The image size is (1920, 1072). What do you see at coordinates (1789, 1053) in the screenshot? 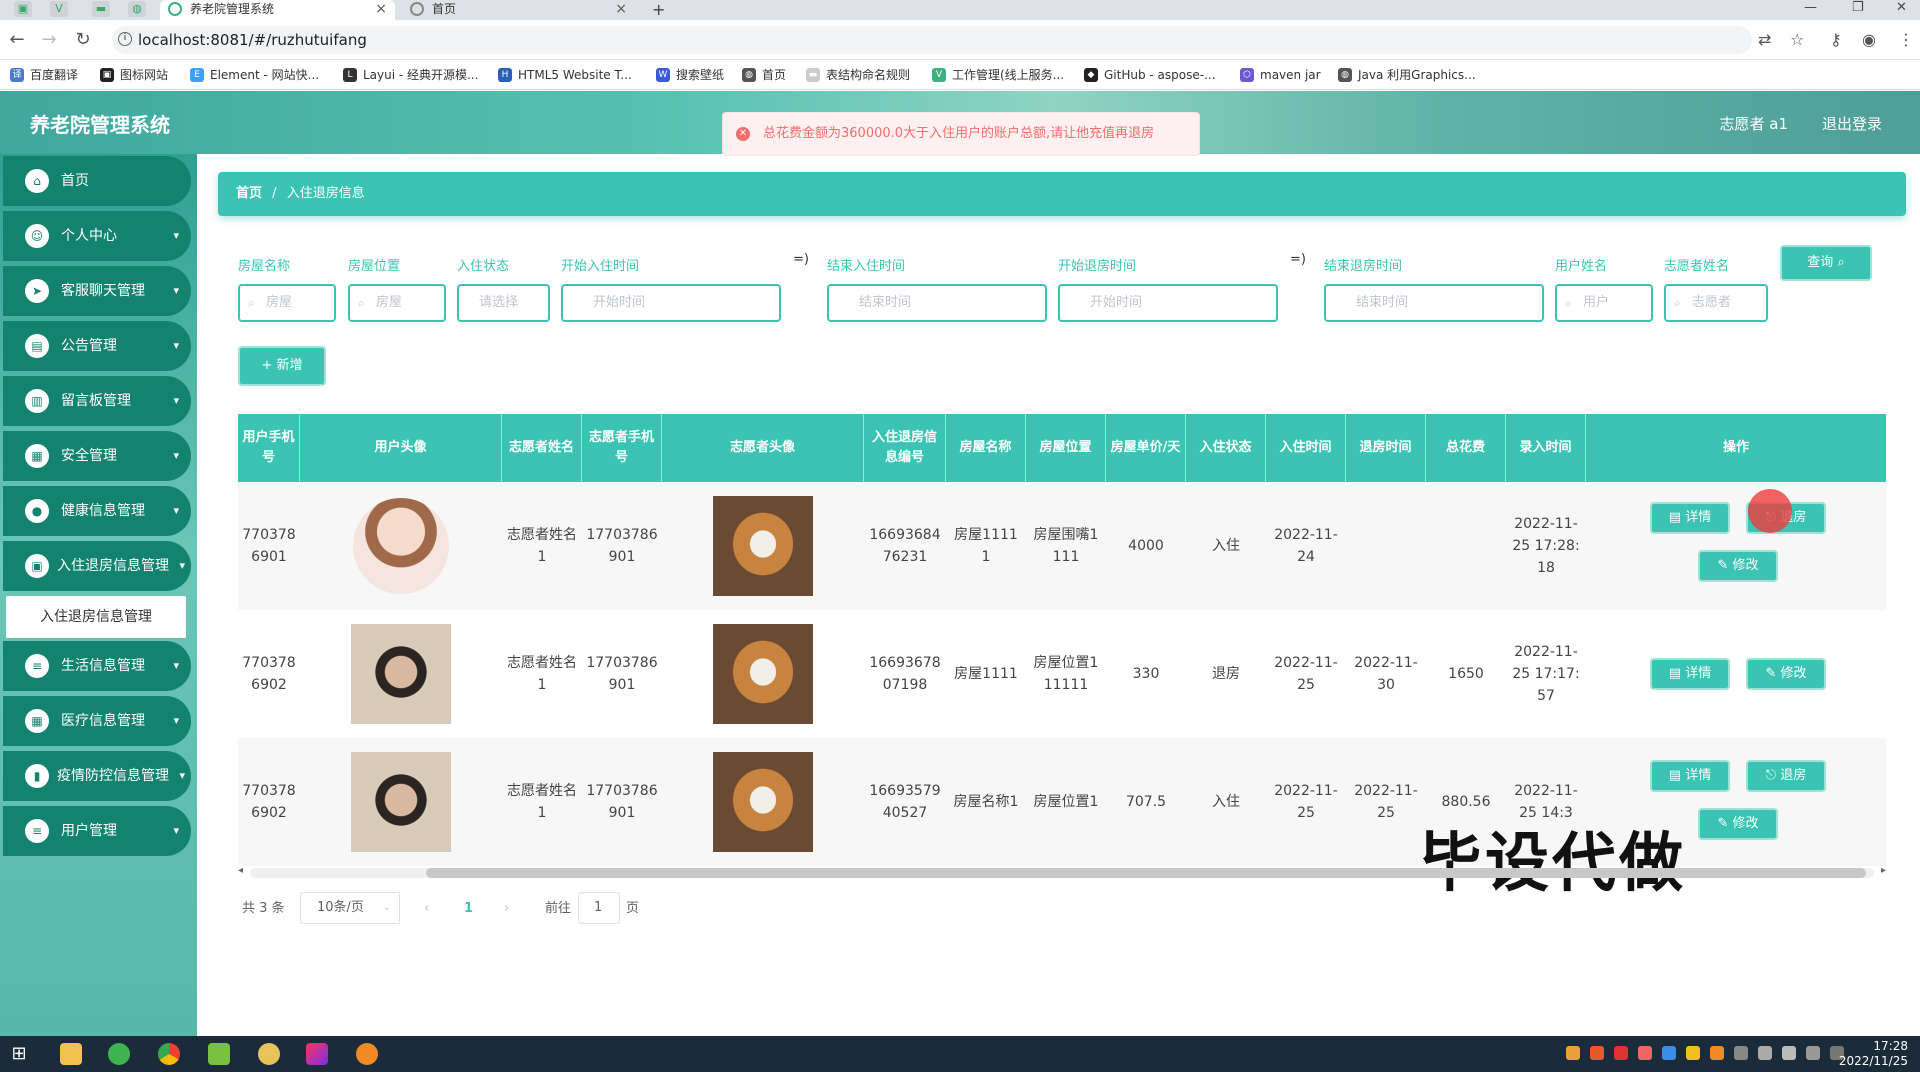
I see `volume-icon` at bounding box center [1789, 1053].